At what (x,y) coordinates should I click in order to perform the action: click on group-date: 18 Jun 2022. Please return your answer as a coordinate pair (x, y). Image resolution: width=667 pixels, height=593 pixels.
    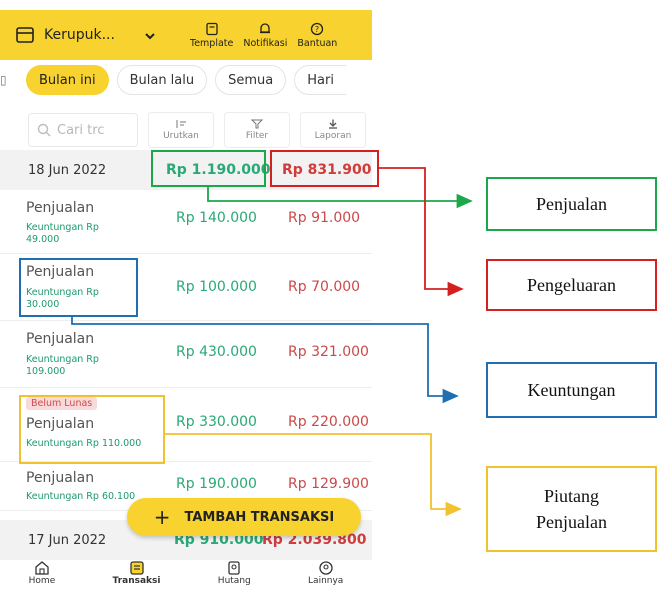
    Looking at the image, I should click on (67, 170).